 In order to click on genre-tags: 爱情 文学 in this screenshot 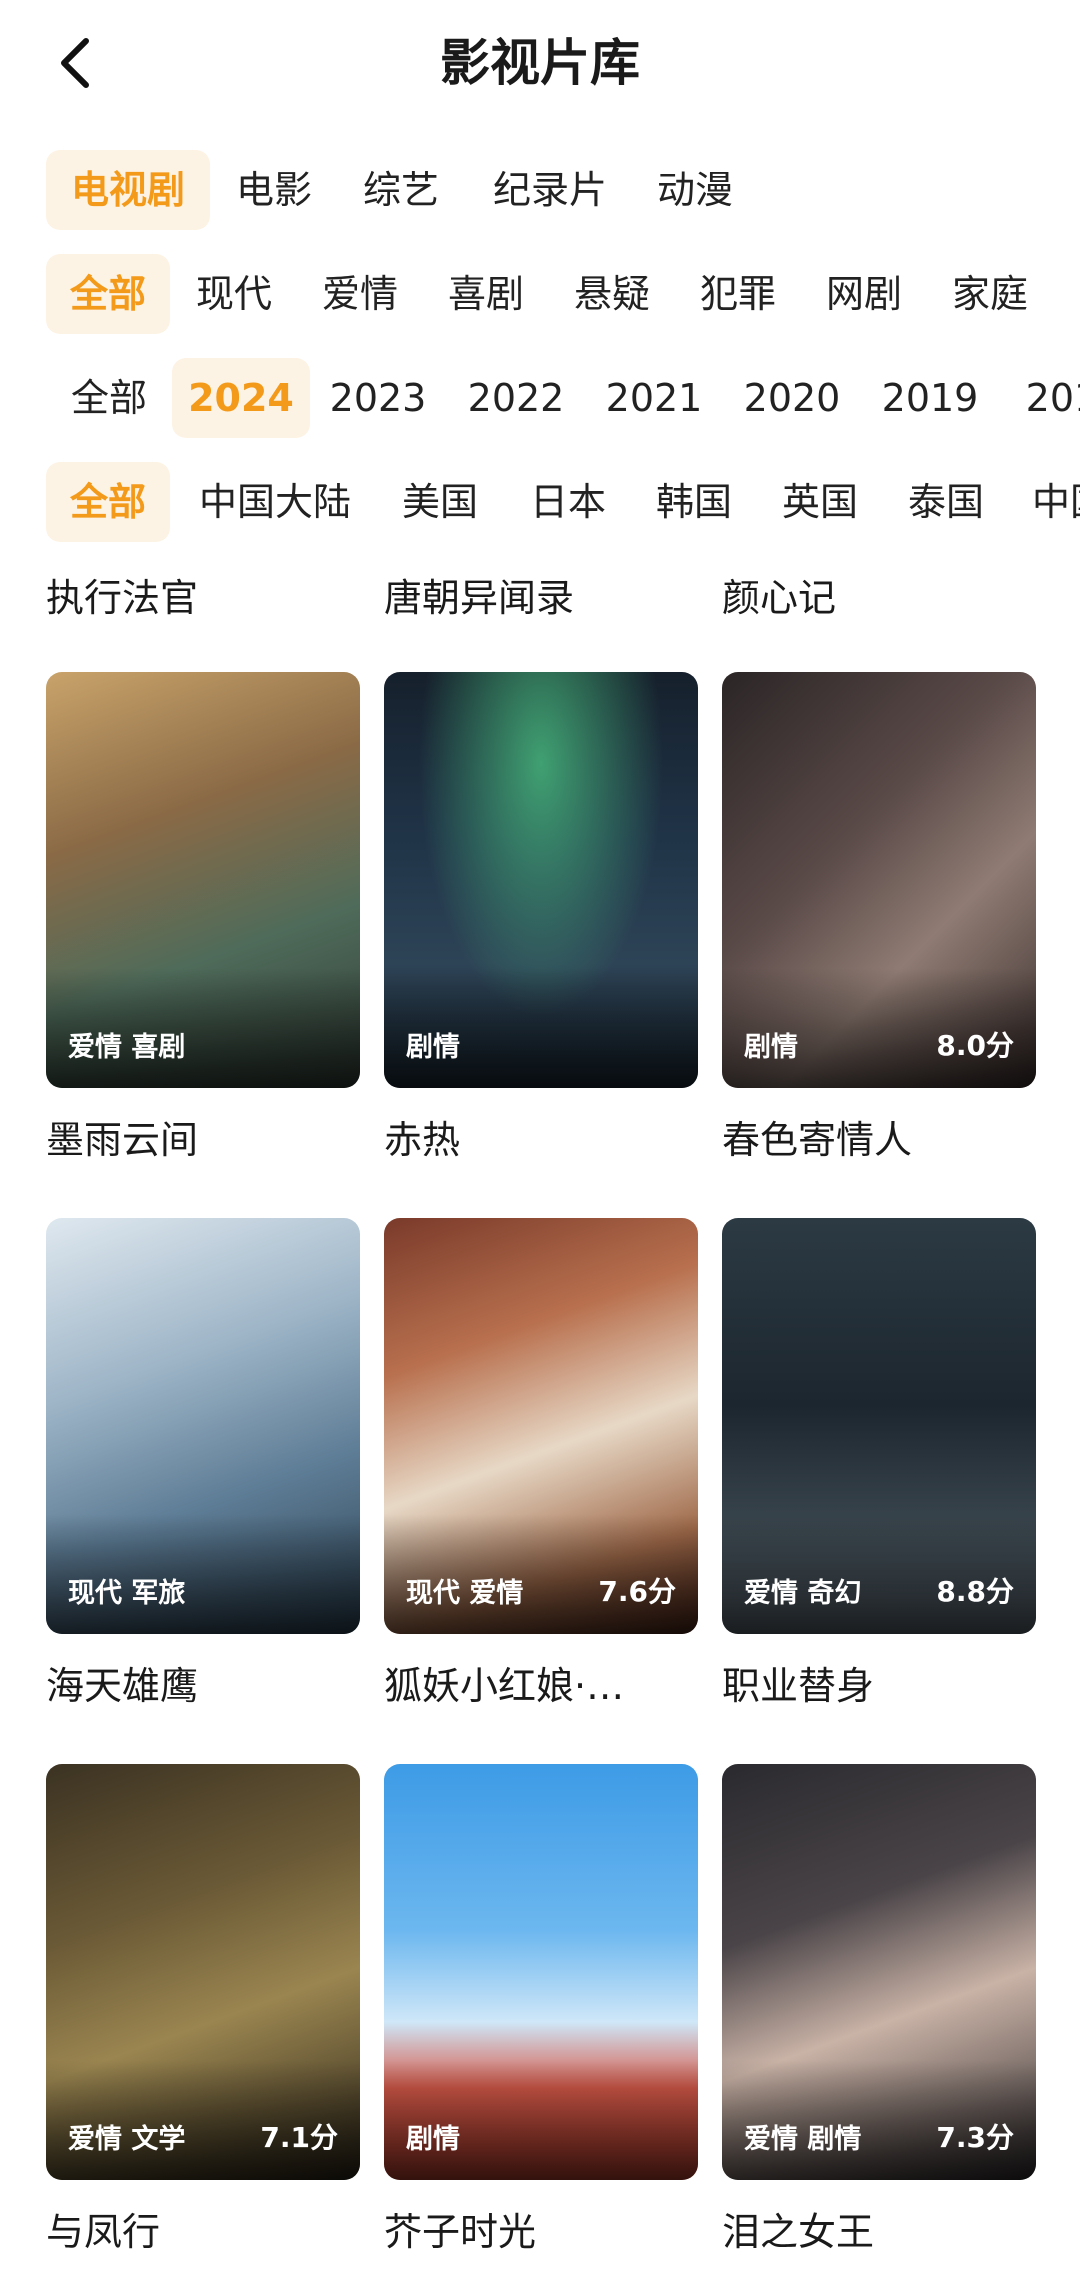, I will do `click(127, 2139)`.